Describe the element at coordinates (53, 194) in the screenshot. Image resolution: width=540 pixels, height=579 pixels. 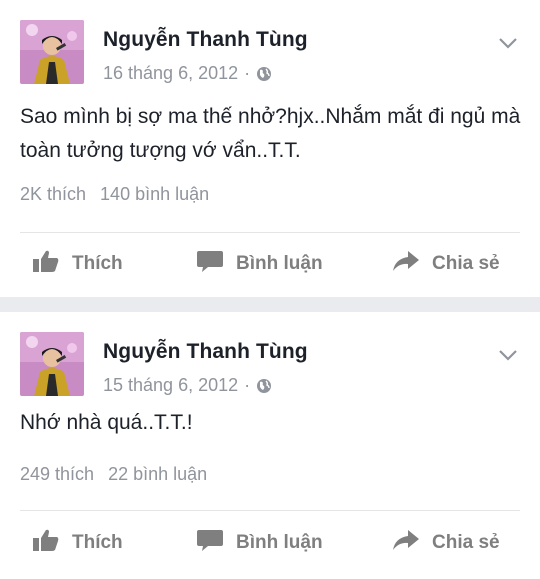
I see `like-count: 2K thích` at that location.